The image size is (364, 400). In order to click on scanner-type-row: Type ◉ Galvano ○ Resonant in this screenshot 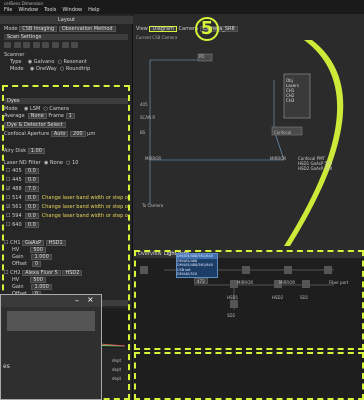, I will do `click(48, 62)`.